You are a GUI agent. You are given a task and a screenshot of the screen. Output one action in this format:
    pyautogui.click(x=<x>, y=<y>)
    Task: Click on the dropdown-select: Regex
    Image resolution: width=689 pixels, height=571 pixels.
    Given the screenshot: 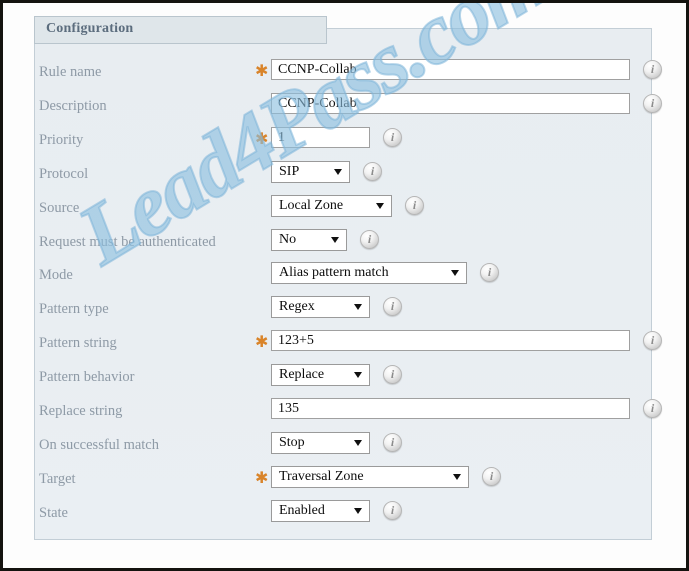 What is the action you would take?
    pyautogui.click(x=320, y=307)
    